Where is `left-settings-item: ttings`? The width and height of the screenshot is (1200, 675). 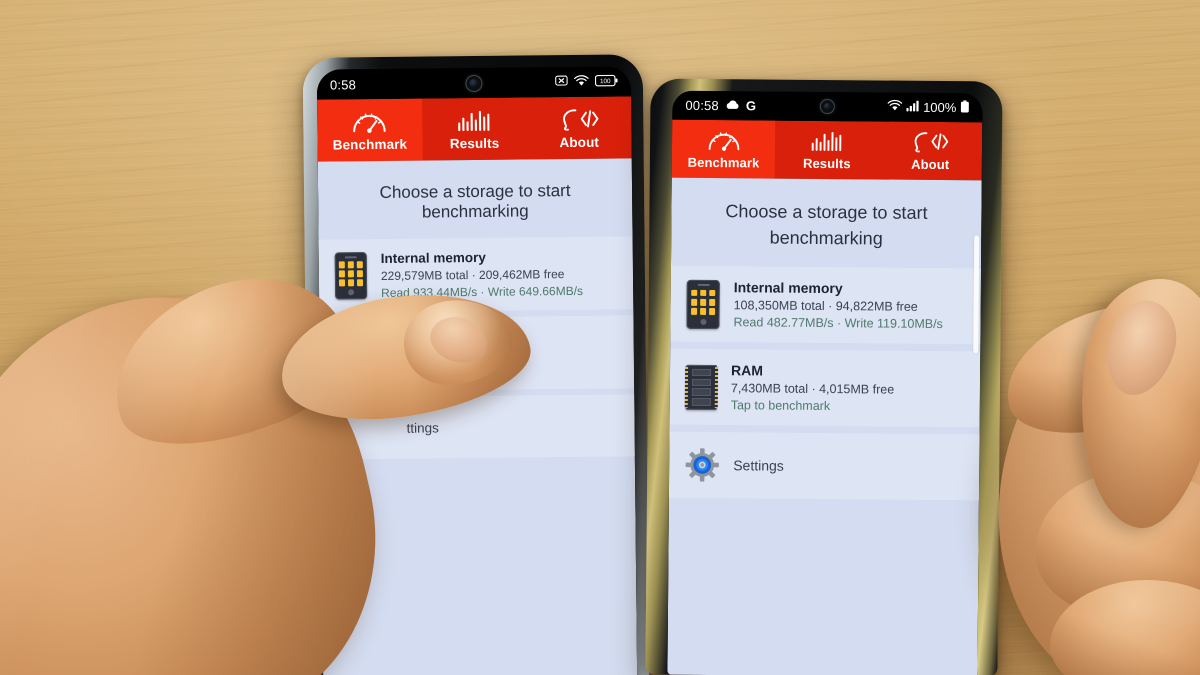
left-settings-item: ttings is located at coordinates (477, 427).